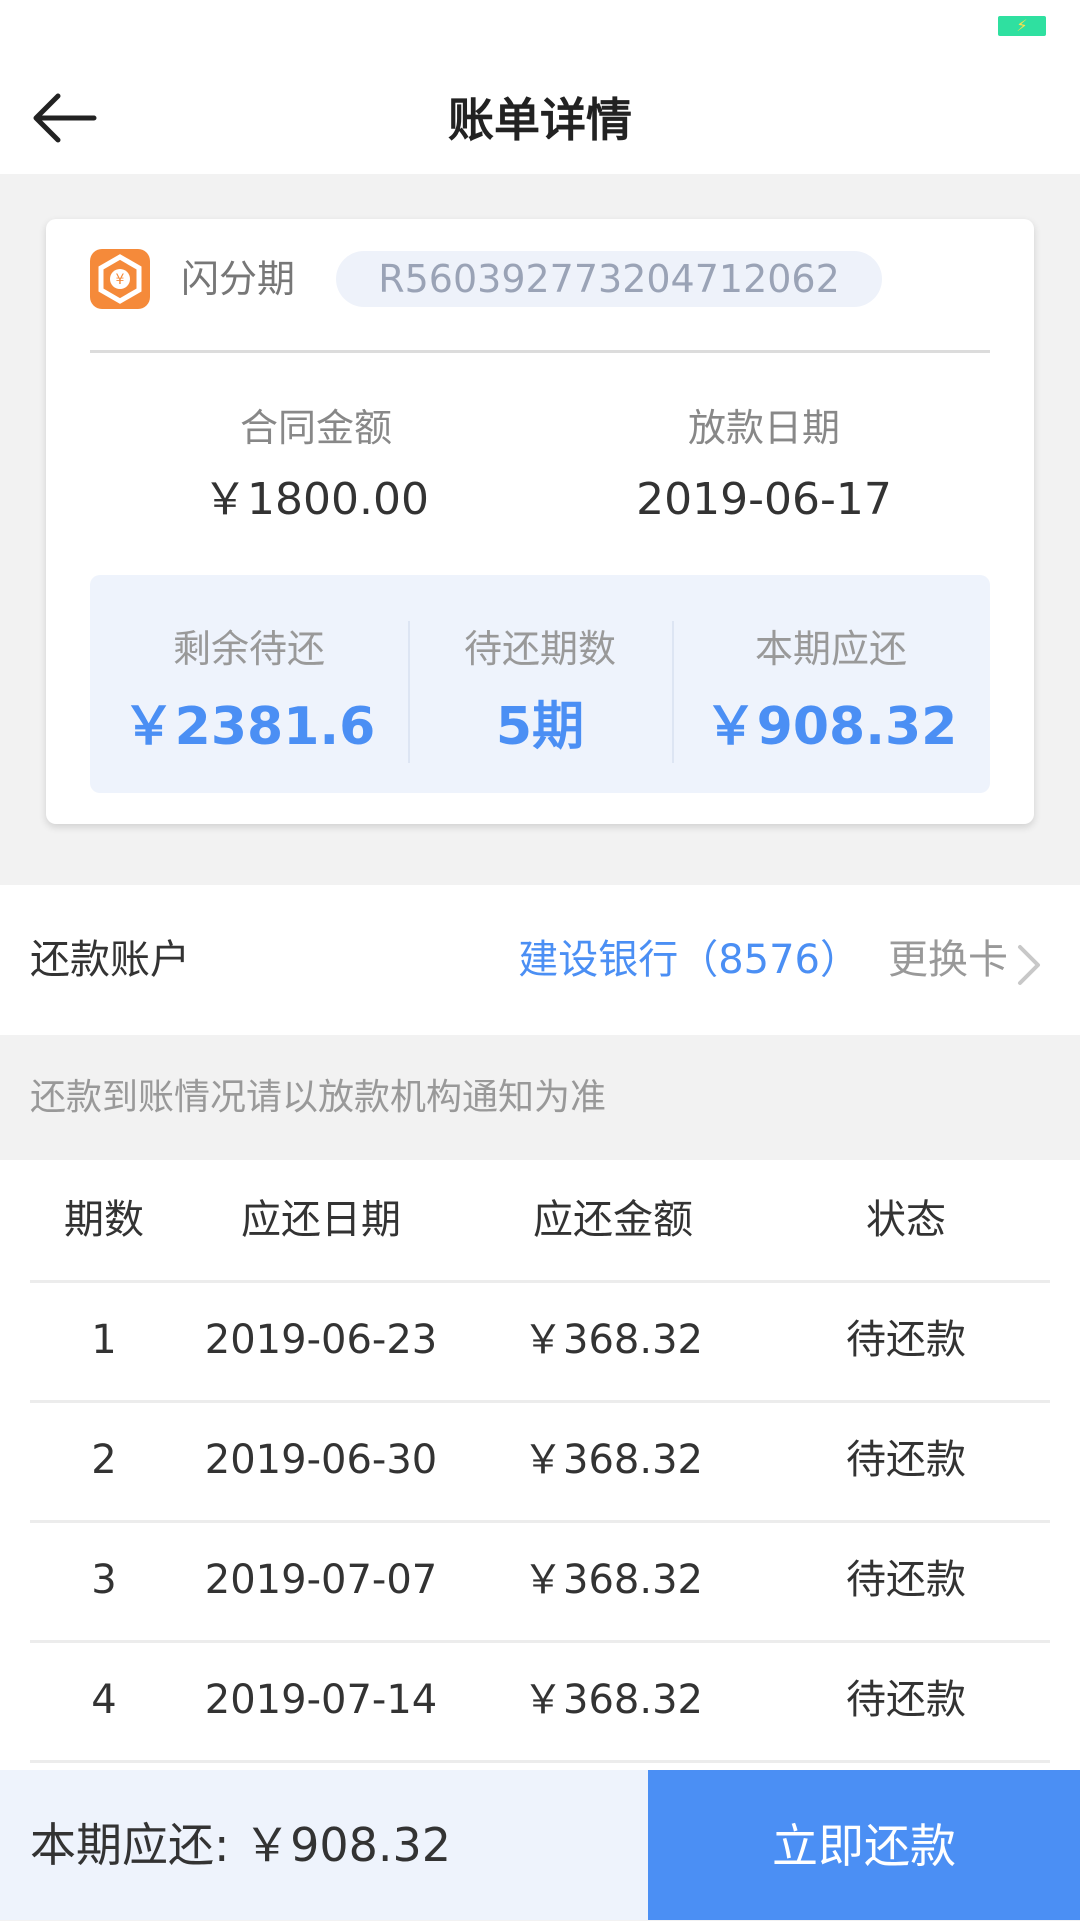 The height and width of the screenshot is (1921, 1080). Describe the element at coordinates (764, 466) in the screenshot. I see `loan-date: 放款日期 2019-06-17` at that location.